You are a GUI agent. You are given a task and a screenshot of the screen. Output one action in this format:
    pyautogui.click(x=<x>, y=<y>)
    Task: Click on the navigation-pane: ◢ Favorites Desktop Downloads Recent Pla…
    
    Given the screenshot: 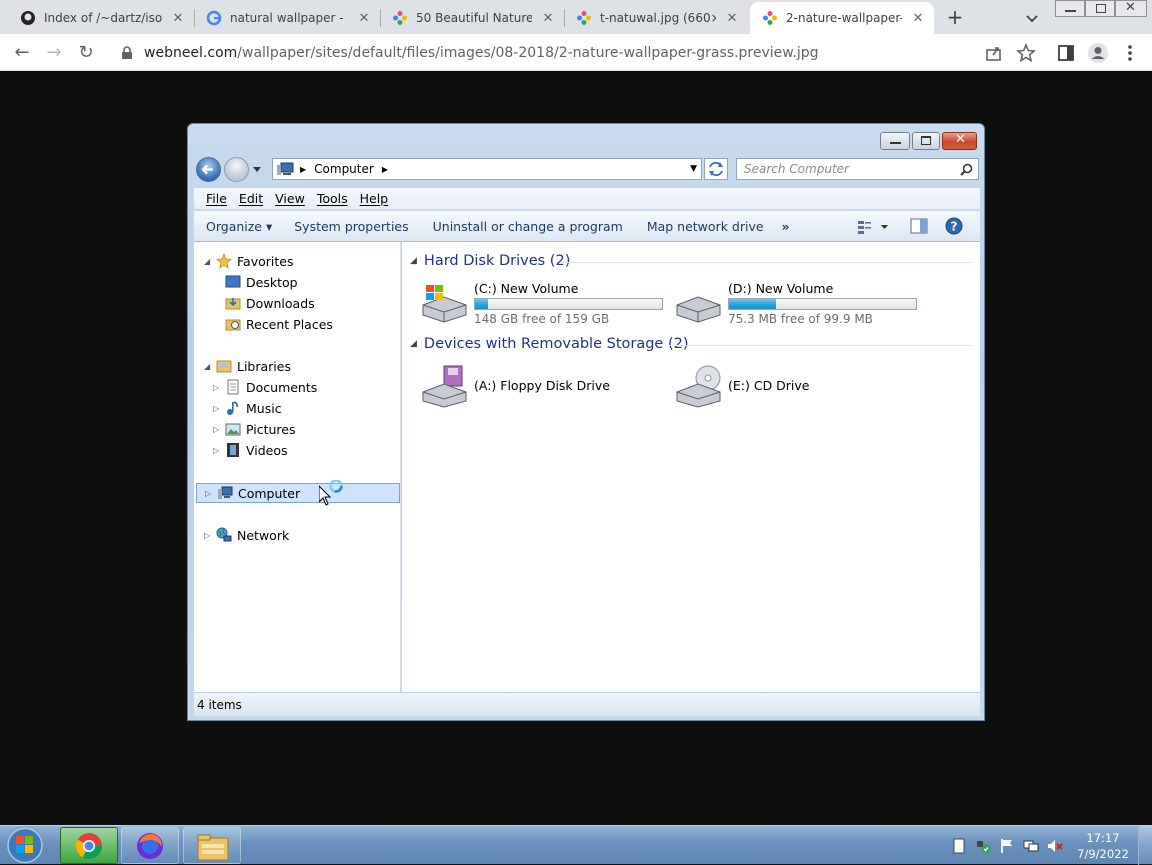 What is the action you would take?
    pyautogui.click(x=297, y=467)
    